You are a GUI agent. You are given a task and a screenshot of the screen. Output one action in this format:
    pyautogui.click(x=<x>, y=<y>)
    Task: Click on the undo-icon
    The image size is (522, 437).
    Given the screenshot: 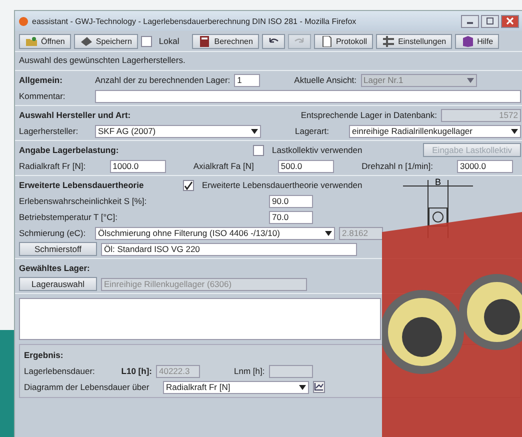 What is the action you would take?
    pyautogui.click(x=273, y=41)
    